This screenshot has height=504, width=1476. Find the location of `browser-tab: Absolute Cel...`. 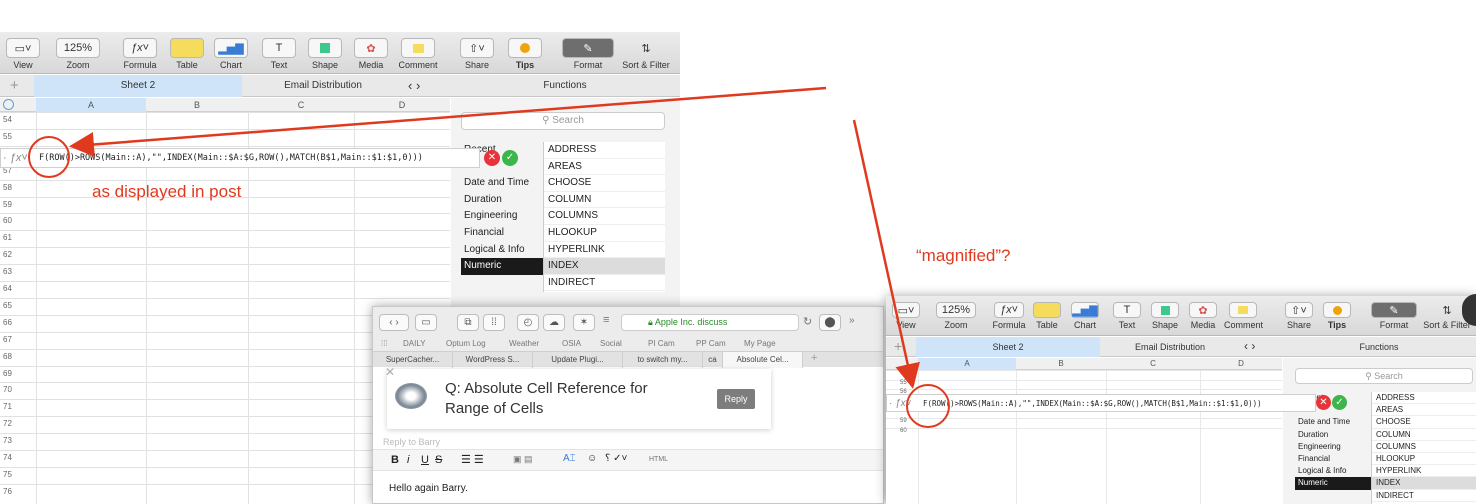

browser-tab: Absolute Cel... is located at coordinates (763, 360).